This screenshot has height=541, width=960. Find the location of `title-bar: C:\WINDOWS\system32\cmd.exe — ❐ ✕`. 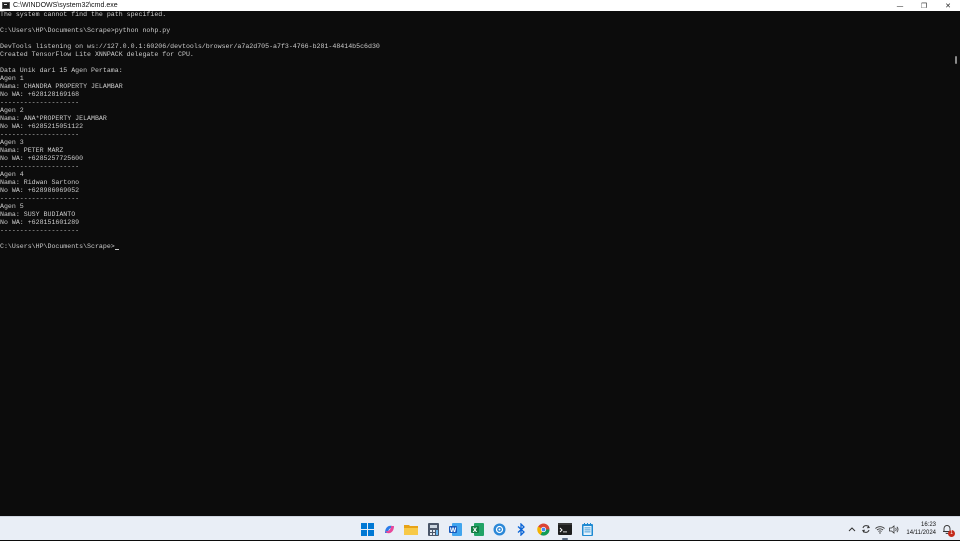

title-bar: C:\WINDOWS\system32\cmd.exe — ❐ ✕ is located at coordinates (480, 5).